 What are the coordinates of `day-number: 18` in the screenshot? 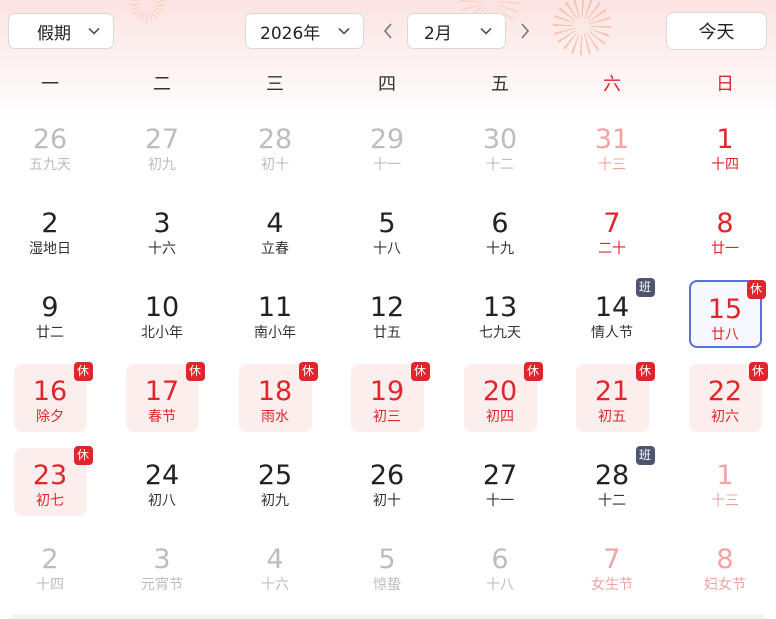 It's located at (275, 391).